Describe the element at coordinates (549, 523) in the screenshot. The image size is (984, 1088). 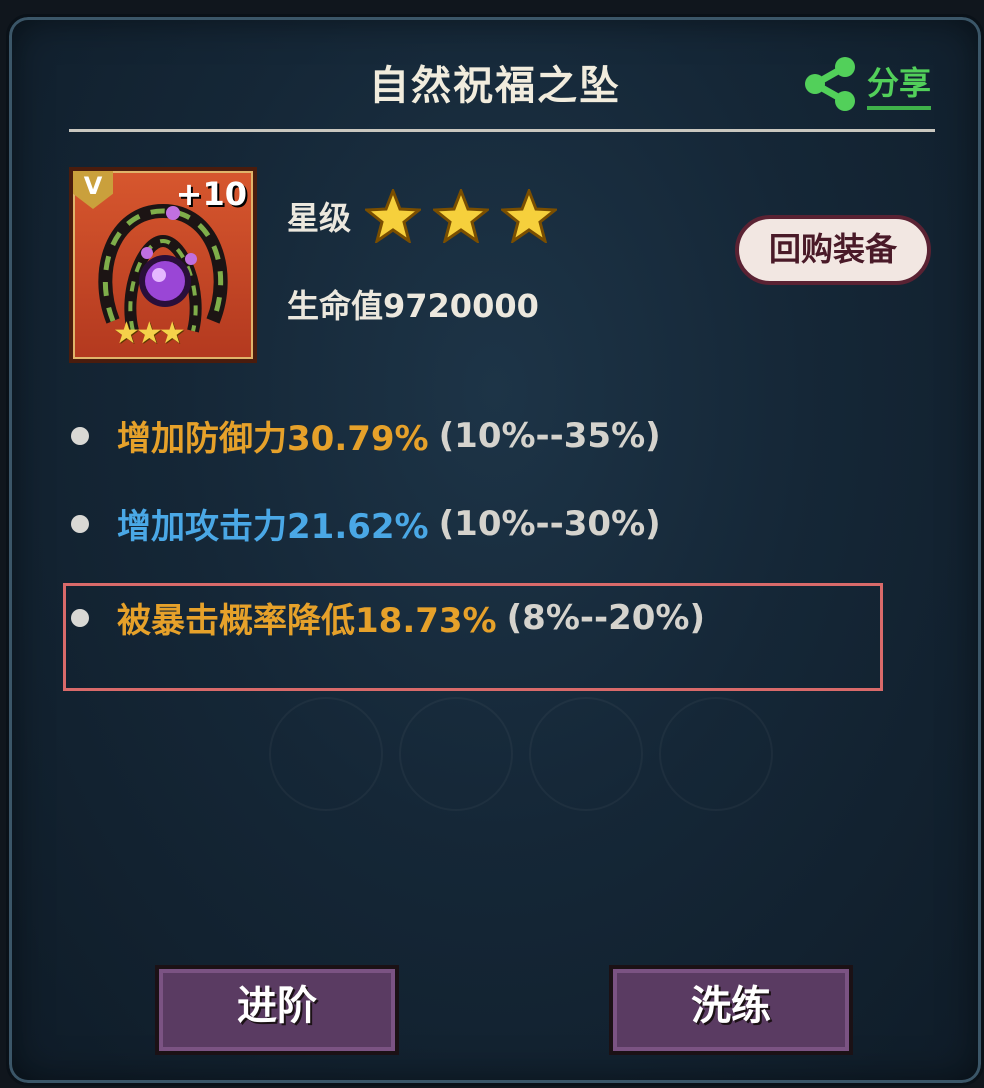
I see `stat-range: (10%--30%)` at that location.